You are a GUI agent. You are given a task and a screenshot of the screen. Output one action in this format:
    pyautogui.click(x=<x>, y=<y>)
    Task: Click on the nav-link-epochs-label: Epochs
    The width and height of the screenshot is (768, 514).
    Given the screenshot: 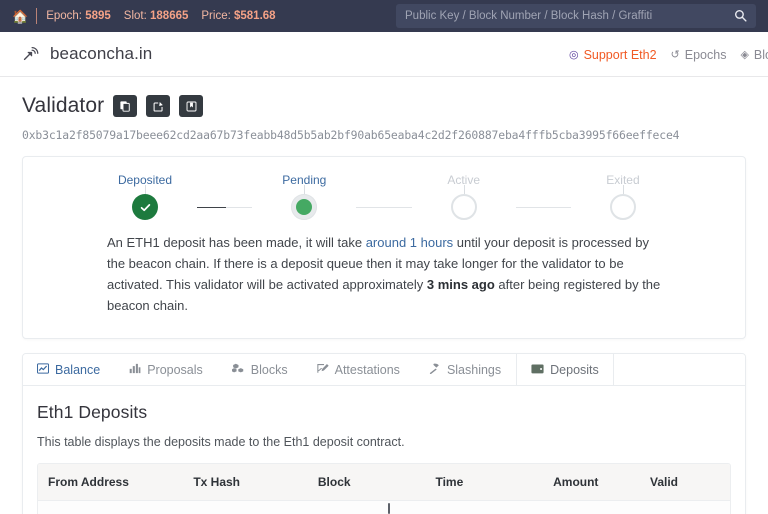 What is the action you would take?
    pyautogui.click(x=705, y=54)
    